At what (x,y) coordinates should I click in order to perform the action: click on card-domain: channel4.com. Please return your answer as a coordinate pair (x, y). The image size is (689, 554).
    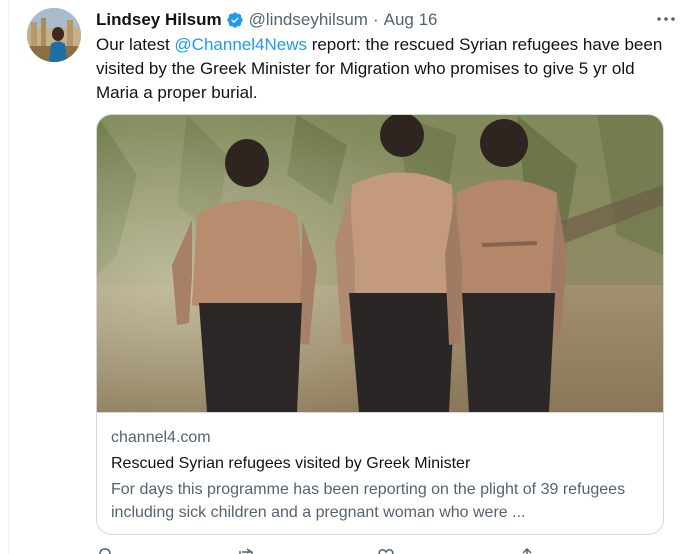
    Looking at the image, I should click on (161, 437).